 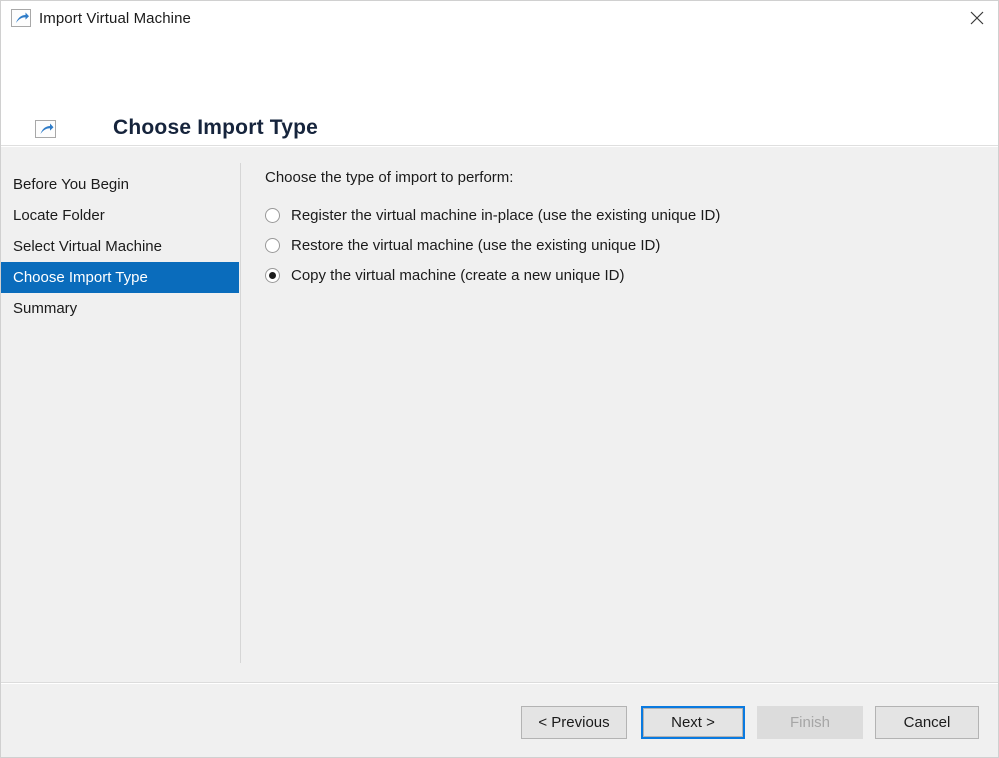 I want to click on next-button: Next >, so click(x=693, y=722).